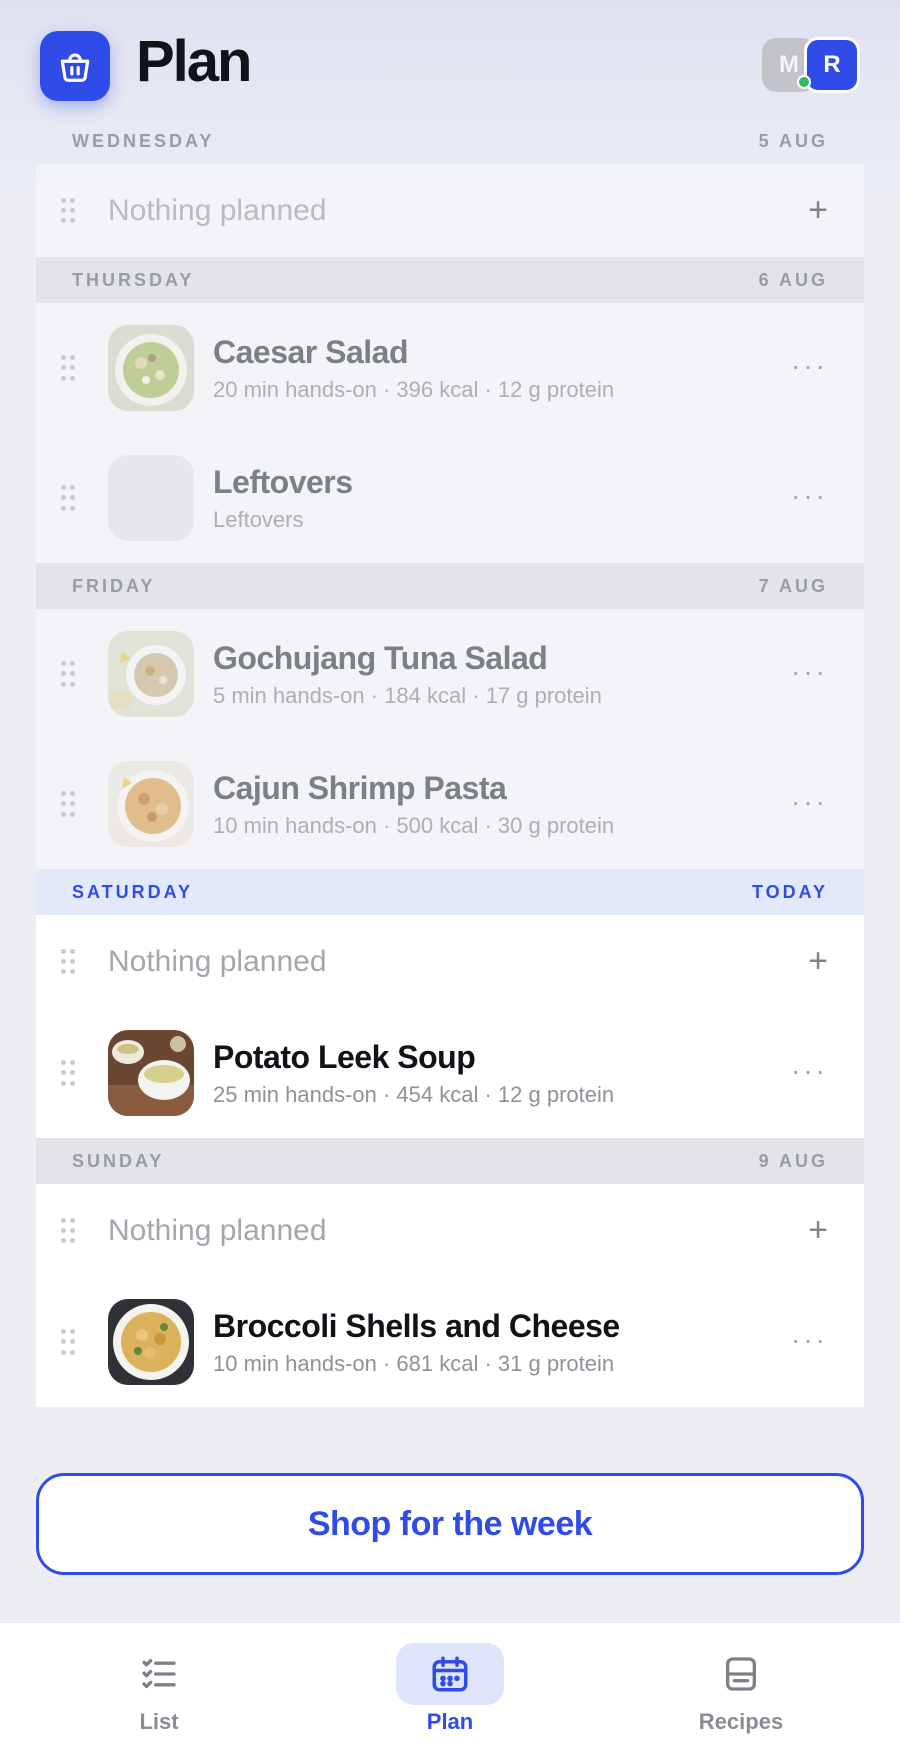  Describe the element at coordinates (151, 498) in the screenshot. I see `placeholder-image` at that location.